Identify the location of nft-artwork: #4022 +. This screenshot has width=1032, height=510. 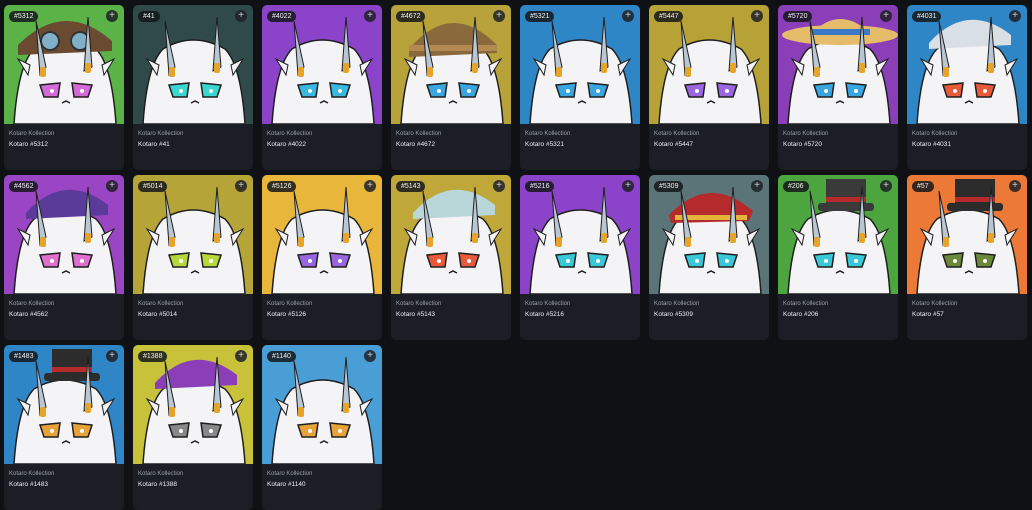
(322, 64).